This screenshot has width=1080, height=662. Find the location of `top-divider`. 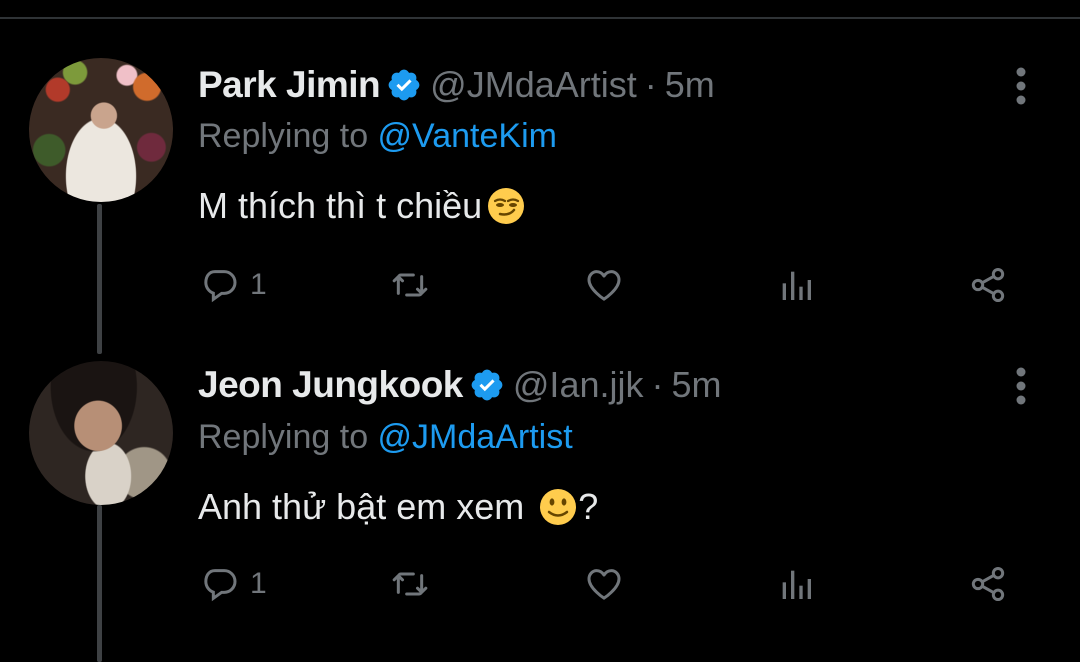

top-divider is located at coordinates (540, 18).